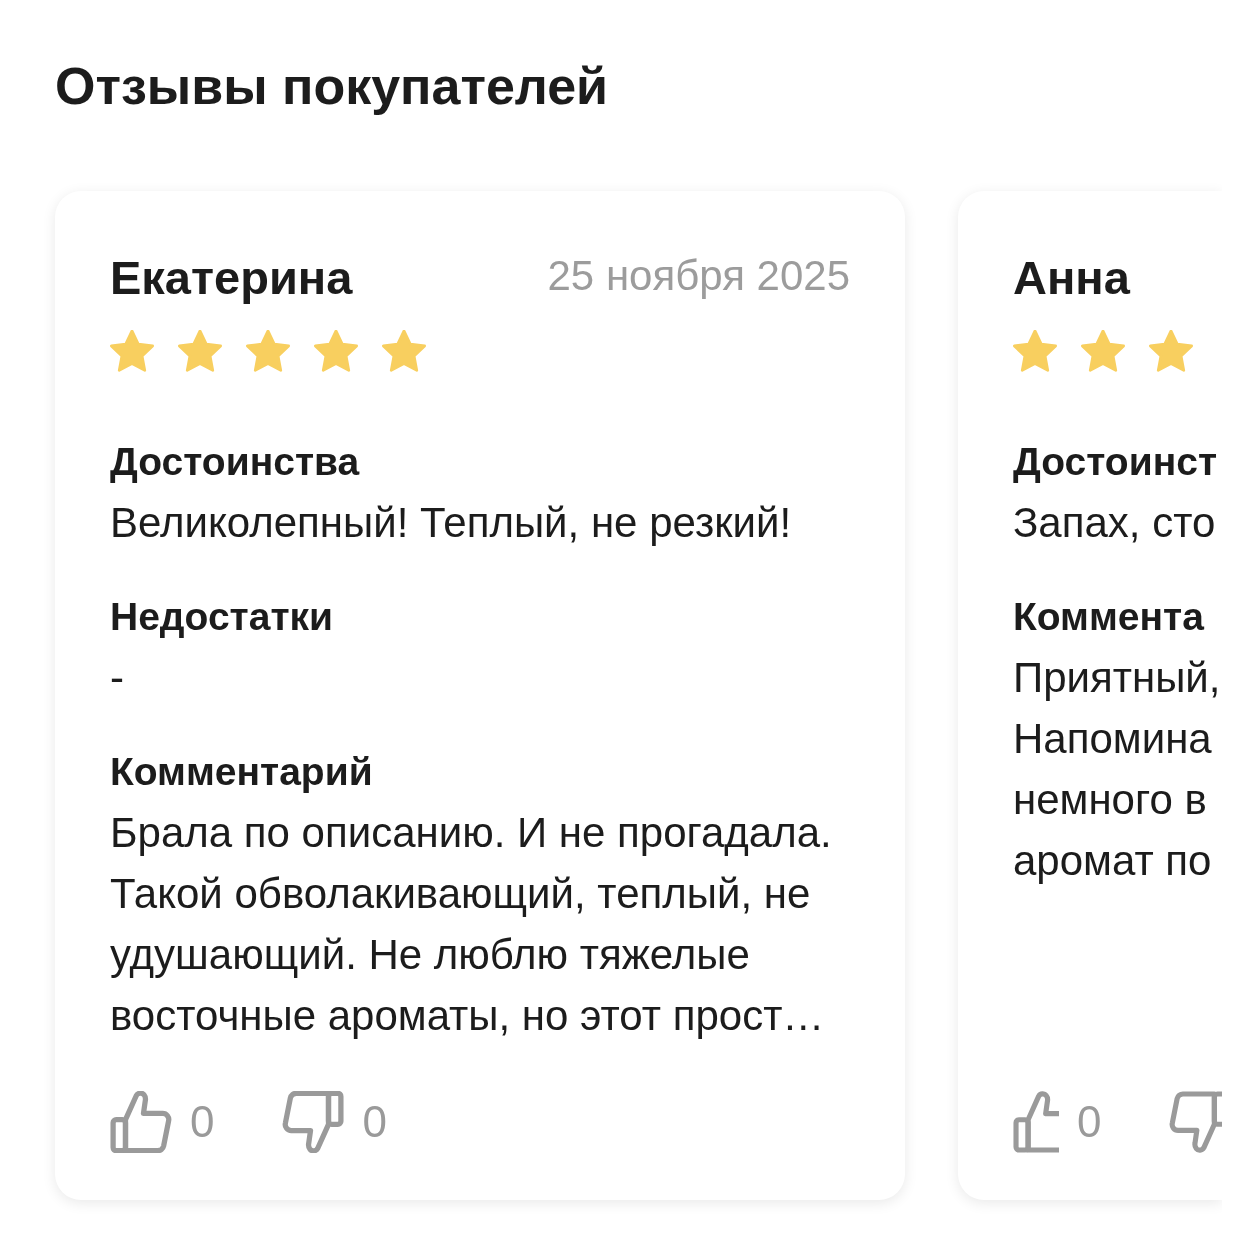 The image size is (1260, 1259). I want to click on section-label: Достоинства, so click(235, 462).